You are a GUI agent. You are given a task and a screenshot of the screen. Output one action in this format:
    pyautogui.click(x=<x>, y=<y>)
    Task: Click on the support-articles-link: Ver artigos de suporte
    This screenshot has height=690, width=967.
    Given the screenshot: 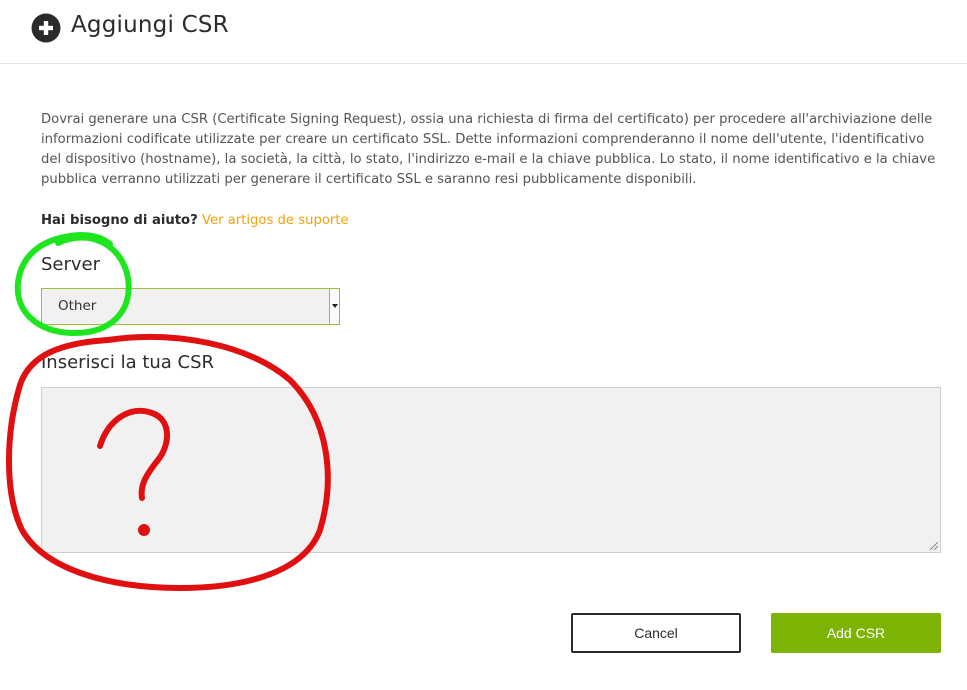 What is the action you would take?
    pyautogui.click(x=275, y=220)
    